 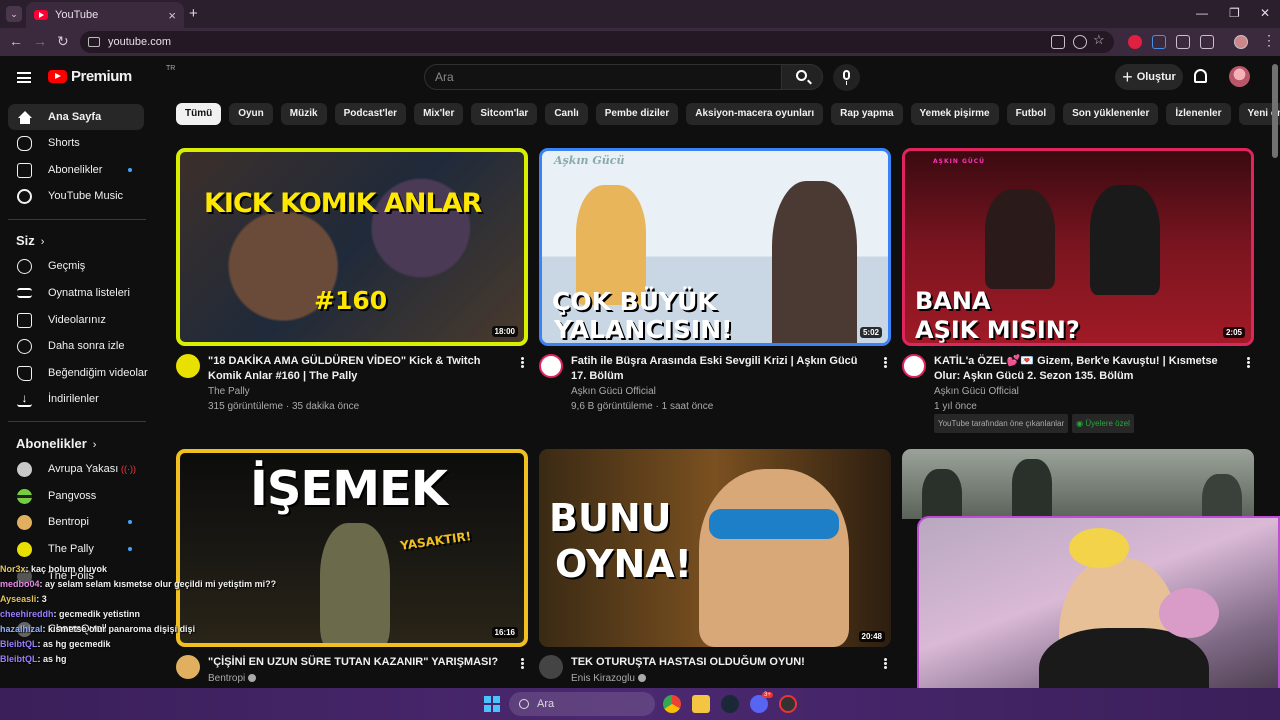 I want to click on tab-search-icon: ⌄, so click(x=14, y=14).